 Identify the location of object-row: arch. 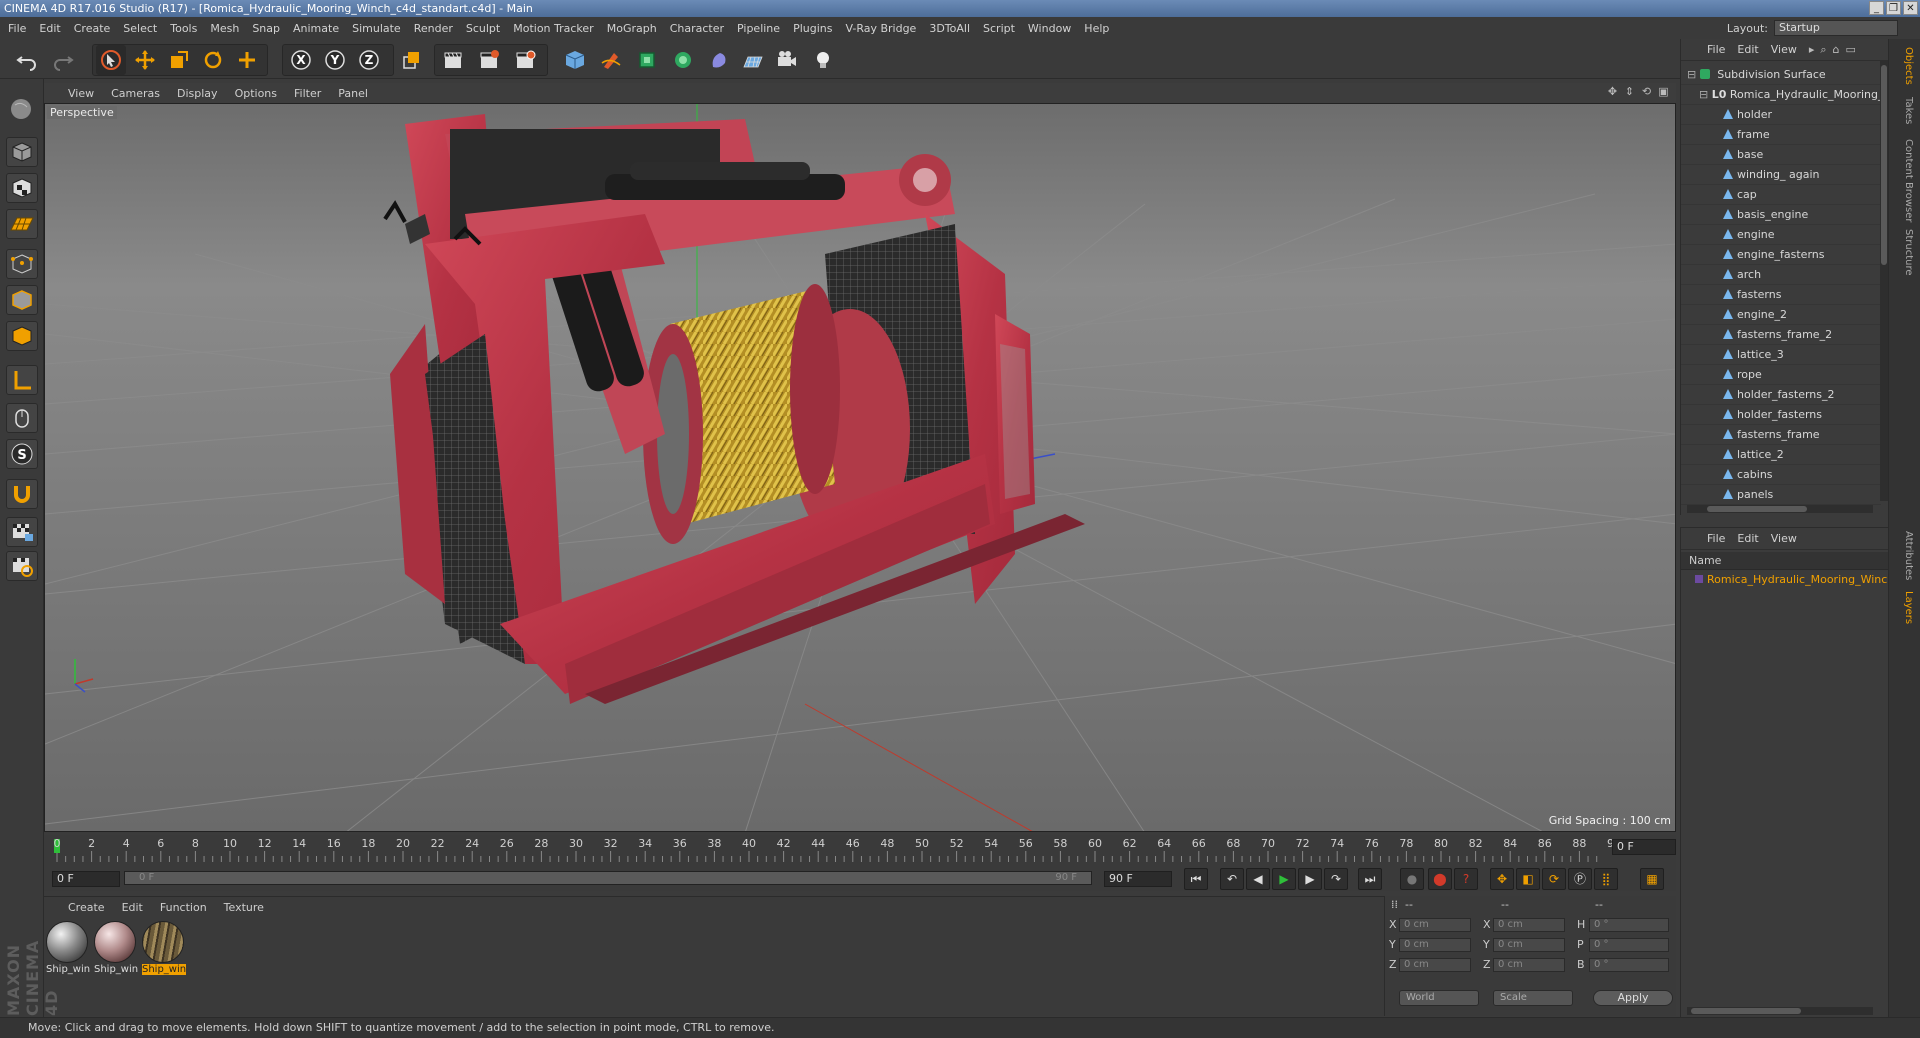
(1781, 275).